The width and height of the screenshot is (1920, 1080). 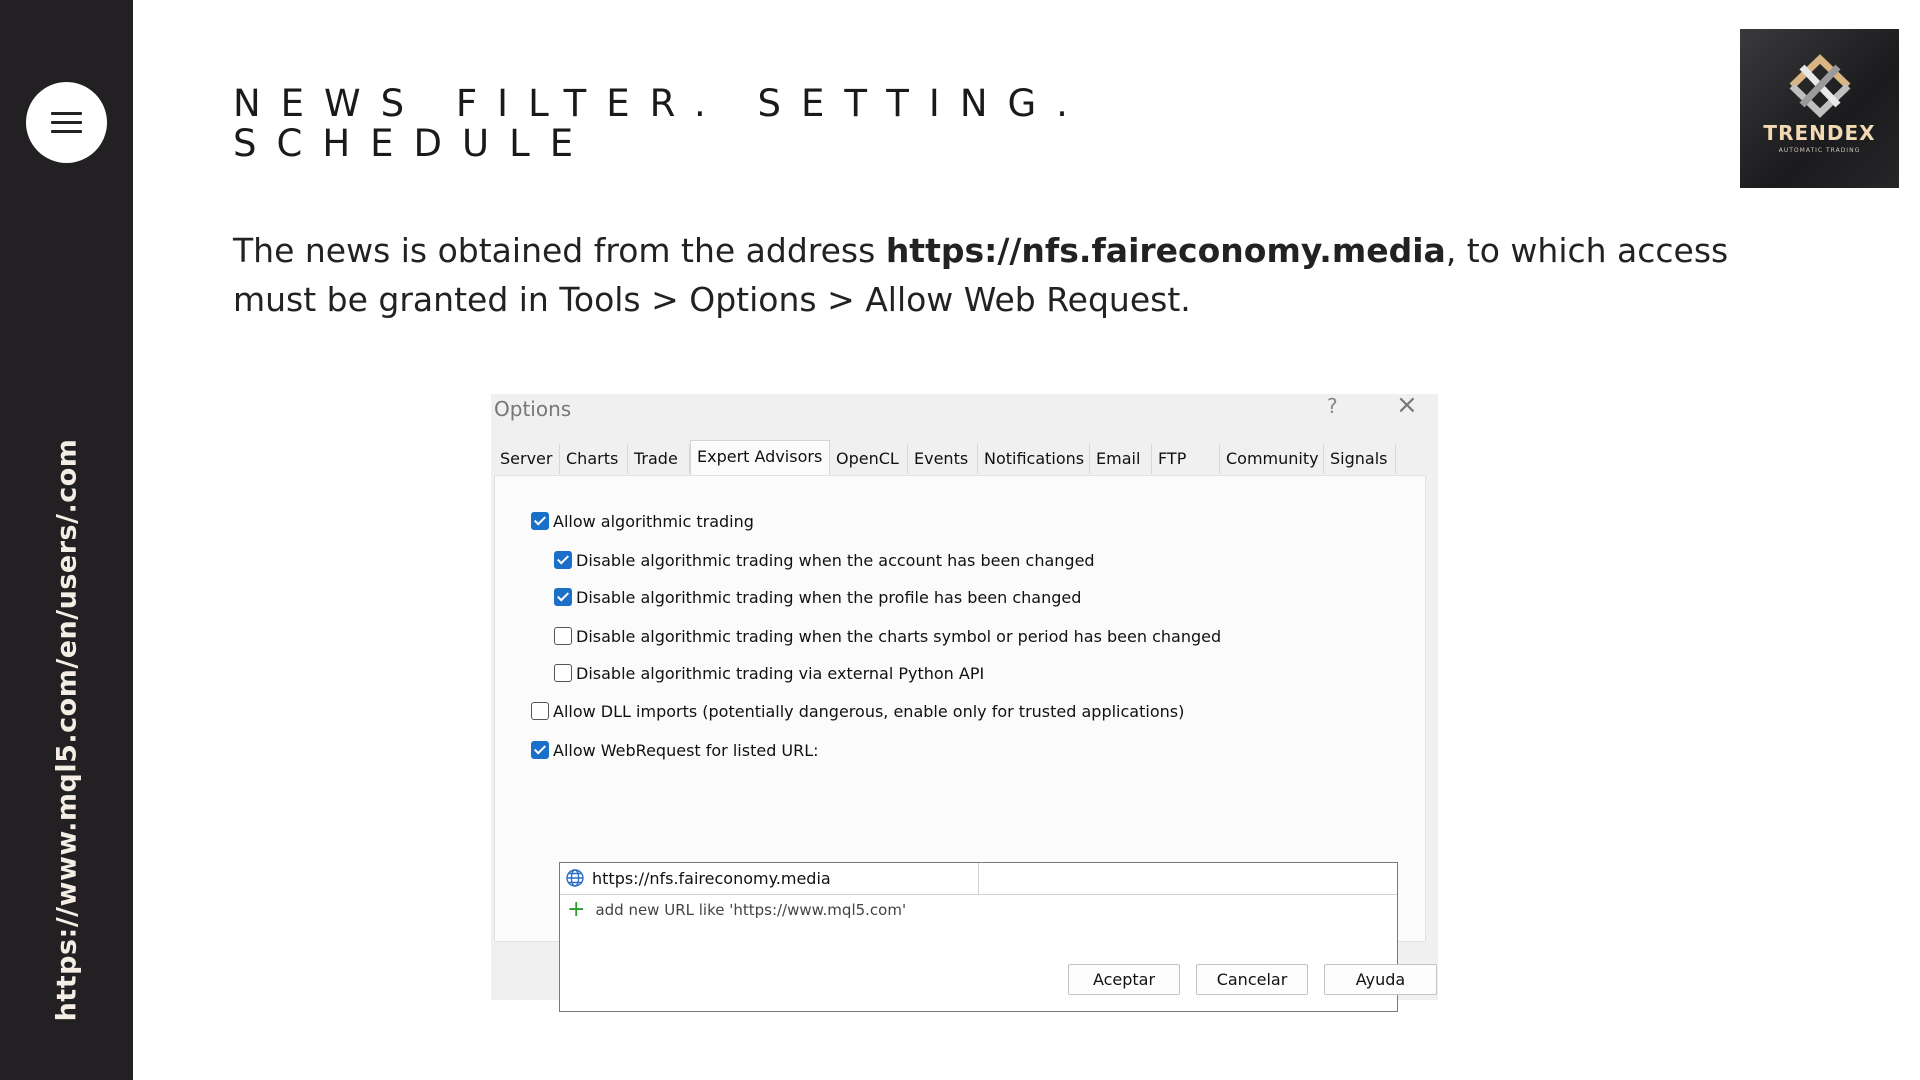 I want to click on option-allow-algo-trading: Allow algorithmic trading, so click(x=642, y=521).